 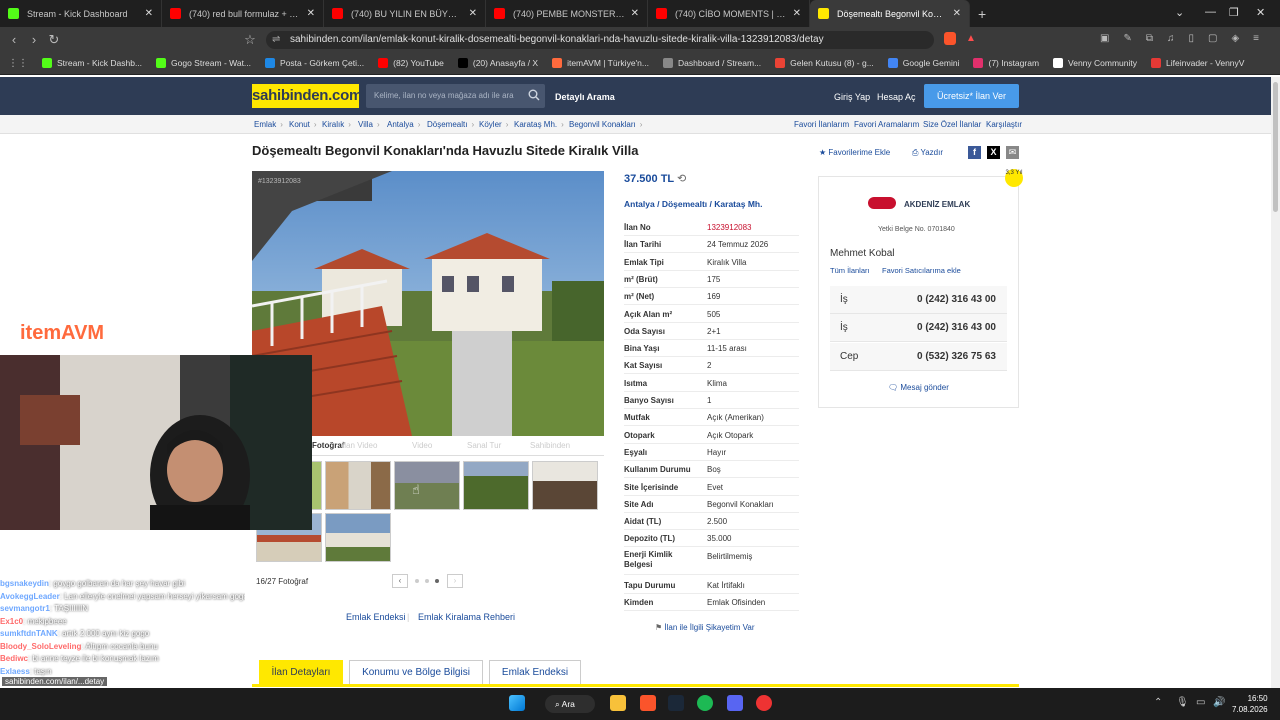 I want to click on price-history-icon: ⟲, so click(x=681, y=179).